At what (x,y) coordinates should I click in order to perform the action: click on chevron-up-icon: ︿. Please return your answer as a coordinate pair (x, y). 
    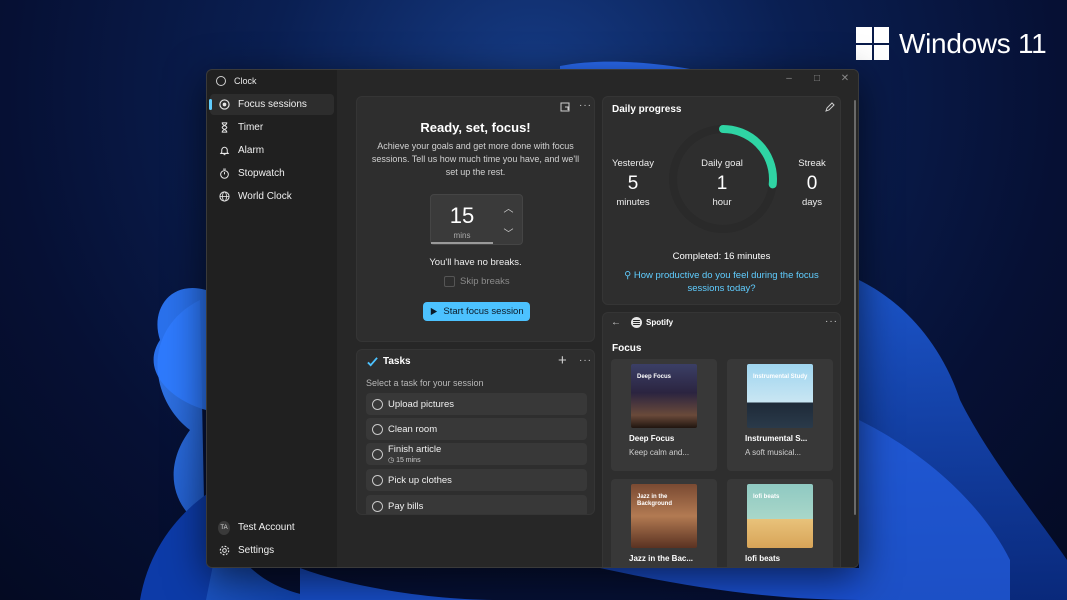
    Looking at the image, I should click on (508, 209).